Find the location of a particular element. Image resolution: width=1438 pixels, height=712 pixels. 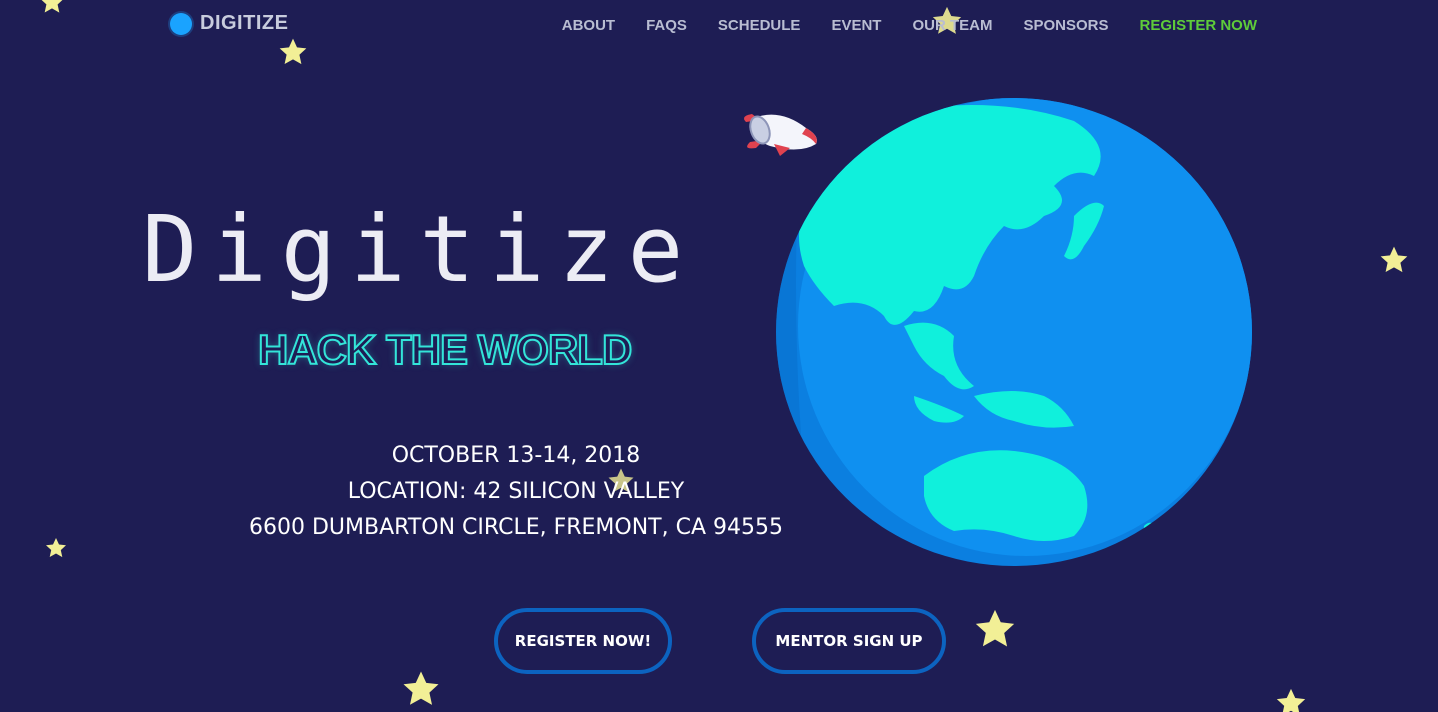

nav-link-our-team: OUR TEAM is located at coordinates (952, 25).